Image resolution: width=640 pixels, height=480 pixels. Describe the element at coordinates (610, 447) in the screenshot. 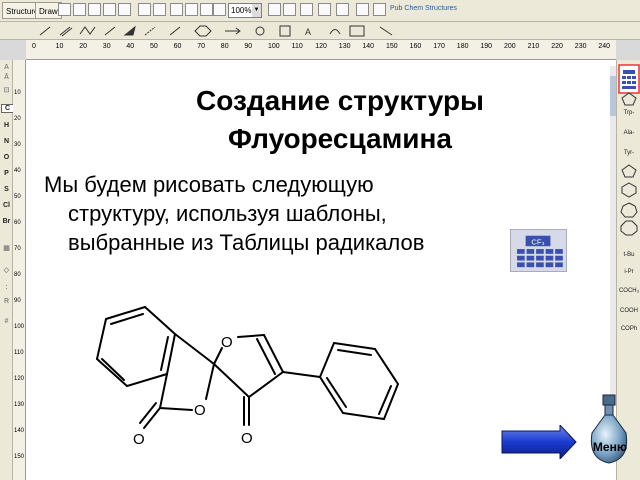

I see `menu-label: Меню` at that location.